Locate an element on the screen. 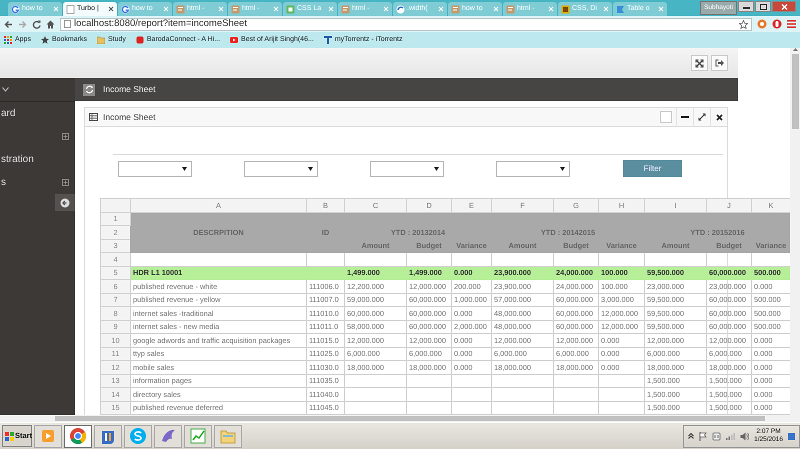 The image size is (800, 449). menu-icon is located at coordinates (791, 24).